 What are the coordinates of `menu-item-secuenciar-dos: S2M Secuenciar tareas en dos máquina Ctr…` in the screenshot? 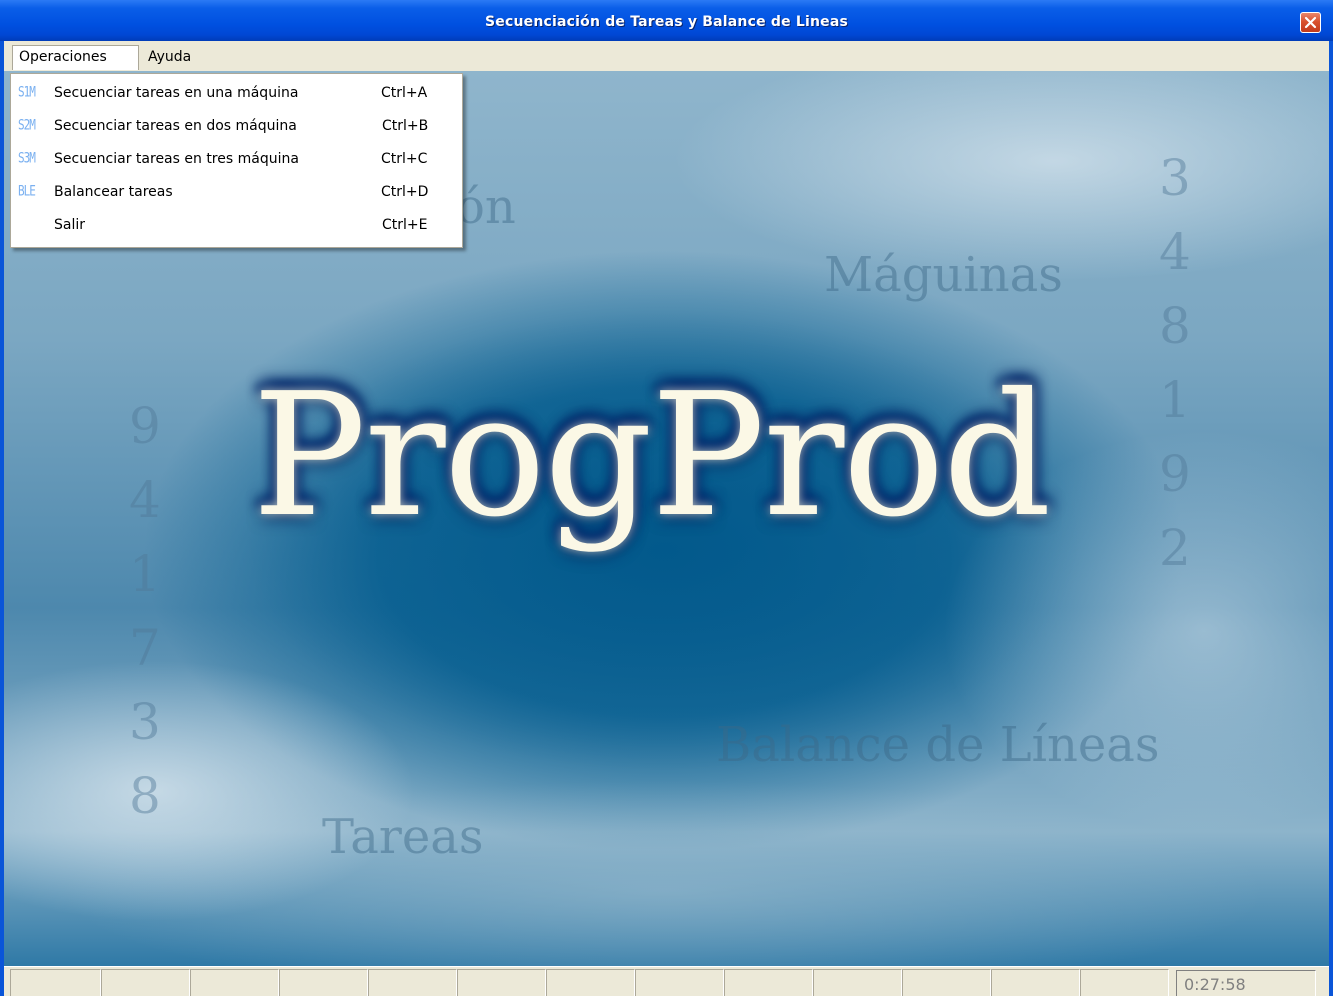 It's located at (236, 127).